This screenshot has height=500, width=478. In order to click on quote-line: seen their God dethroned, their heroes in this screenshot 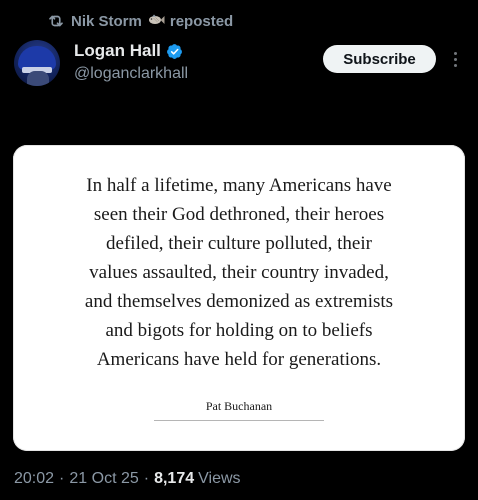, I will do `click(239, 214)`.